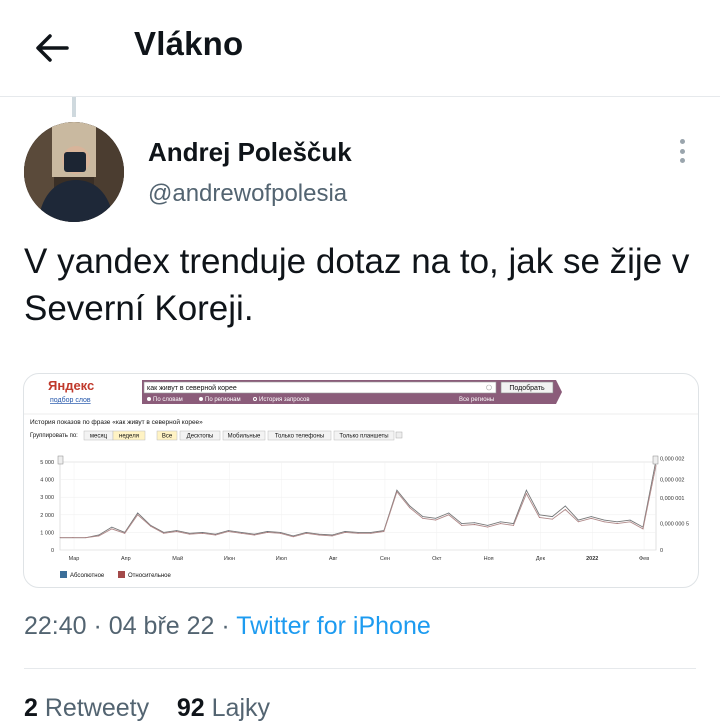 Image resolution: width=720 pixels, height=722 pixels. Describe the element at coordinates (333, 559) in the screenshot. I see `x-tick-label: Авг` at that location.